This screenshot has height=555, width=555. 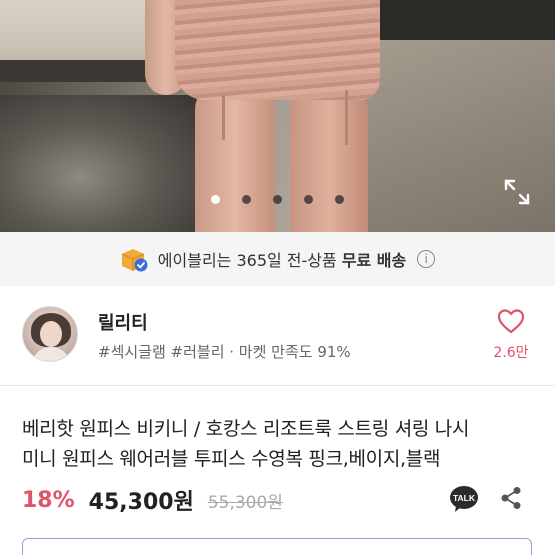 What do you see at coordinates (511, 353) in the screenshot?
I see `like-count: 2.6만` at bounding box center [511, 353].